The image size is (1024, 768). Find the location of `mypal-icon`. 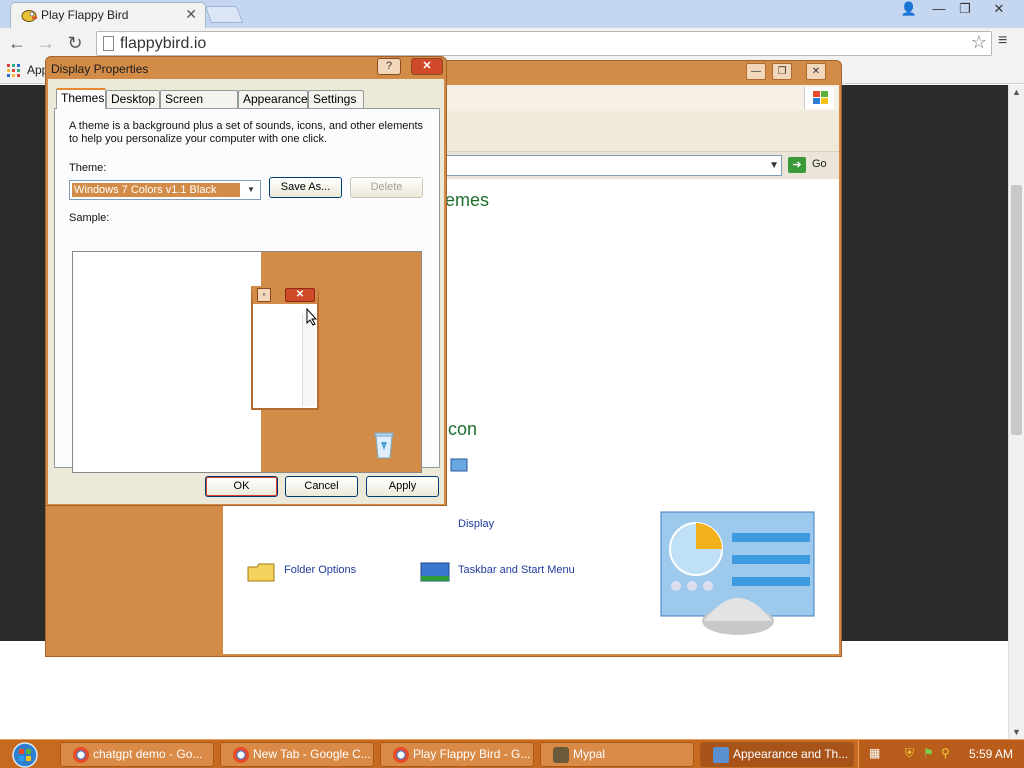

mypal-icon is located at coordinates (561, 755).